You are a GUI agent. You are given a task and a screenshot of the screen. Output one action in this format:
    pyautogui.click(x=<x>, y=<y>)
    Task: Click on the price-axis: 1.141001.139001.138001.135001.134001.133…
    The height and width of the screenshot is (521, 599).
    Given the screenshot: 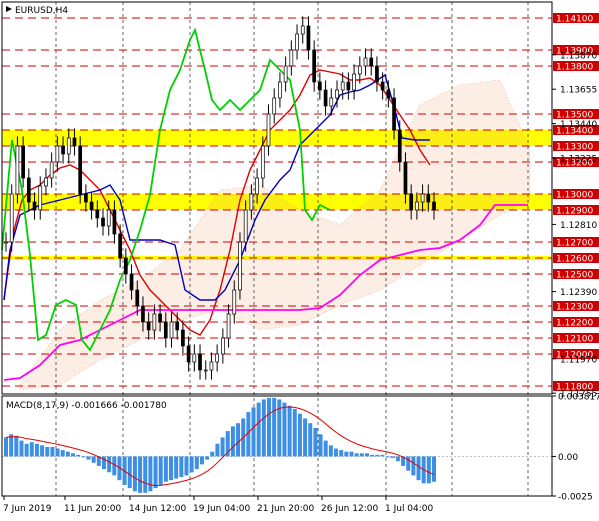 What is the action you would take?
    pyautogui.click(x=575, y=206)
    